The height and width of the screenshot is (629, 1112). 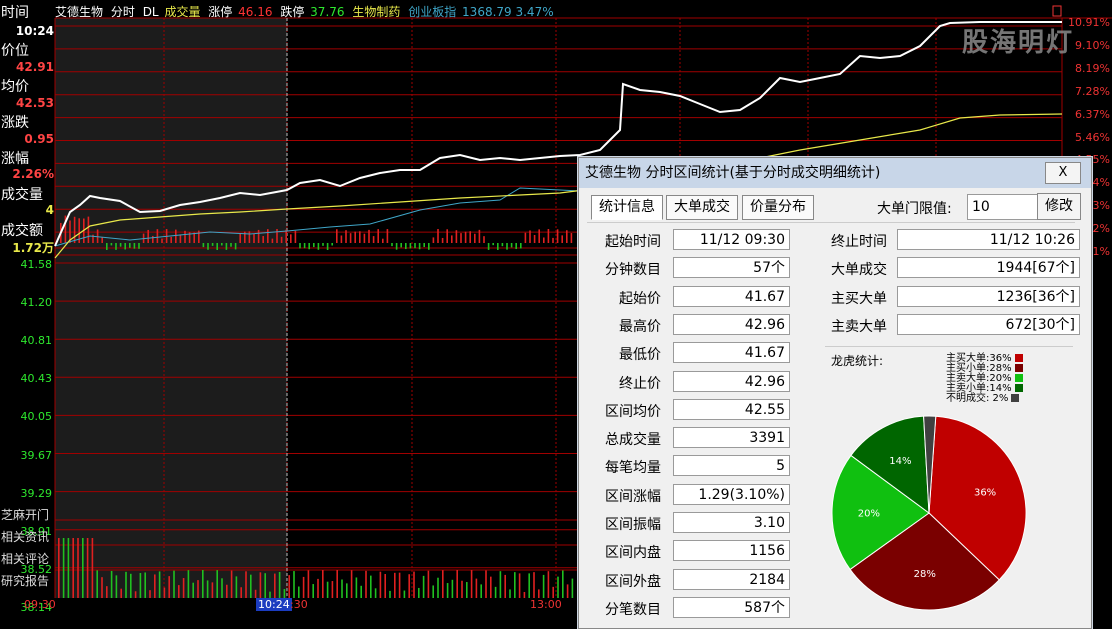 I want to click on tab-stats: 统计信息, so click(x=627, y=207).